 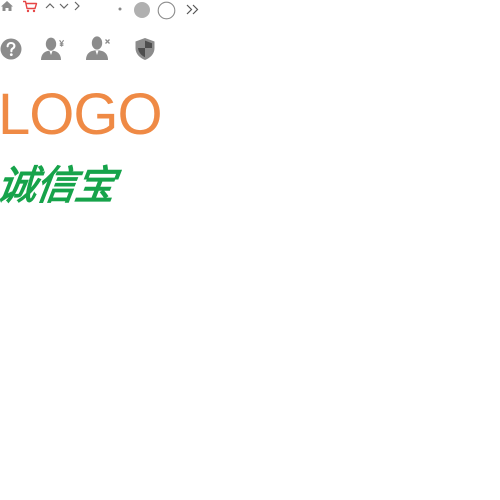 What do you see at coordinates (59, 186) in the screenshot?
I see `brand-text: 诚信宝` at bounding box center [59, 186].